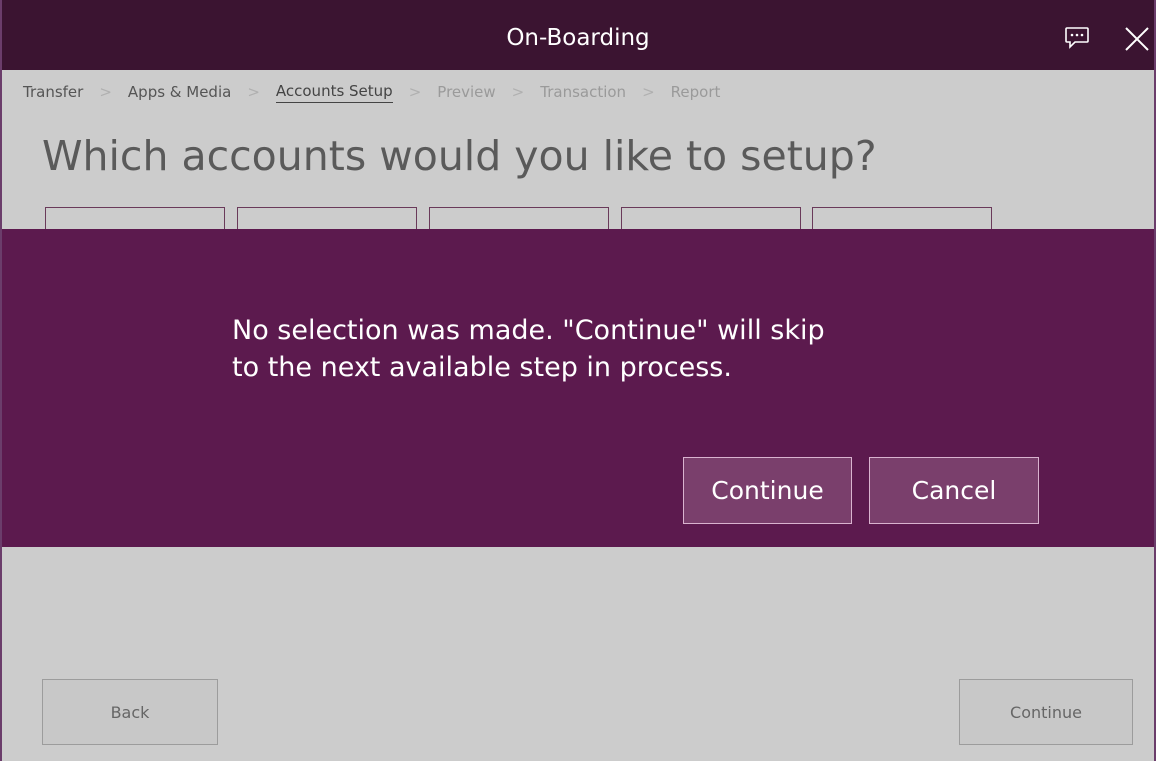 Image resolution: width=1156 pixels, height=761 pixels. Describe the element at coordinates (1077, 38) in the screenshot. I see `chat-feedback-icon` at that location.